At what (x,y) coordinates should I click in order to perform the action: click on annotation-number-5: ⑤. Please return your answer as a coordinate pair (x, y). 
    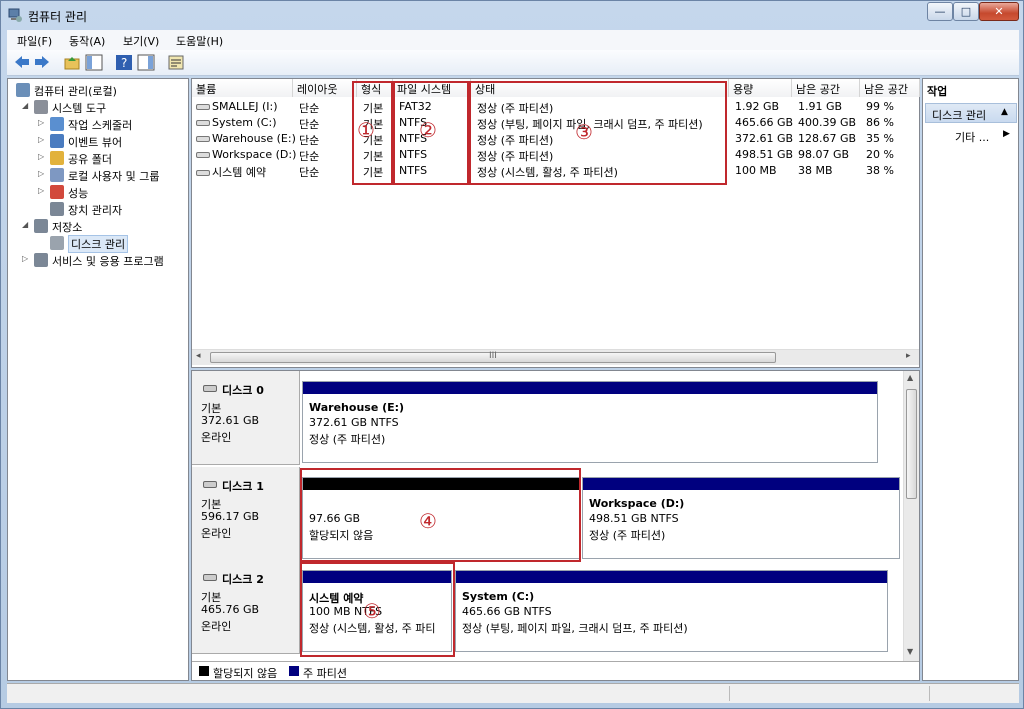
    Looking at the image, I should click on (372, 611).